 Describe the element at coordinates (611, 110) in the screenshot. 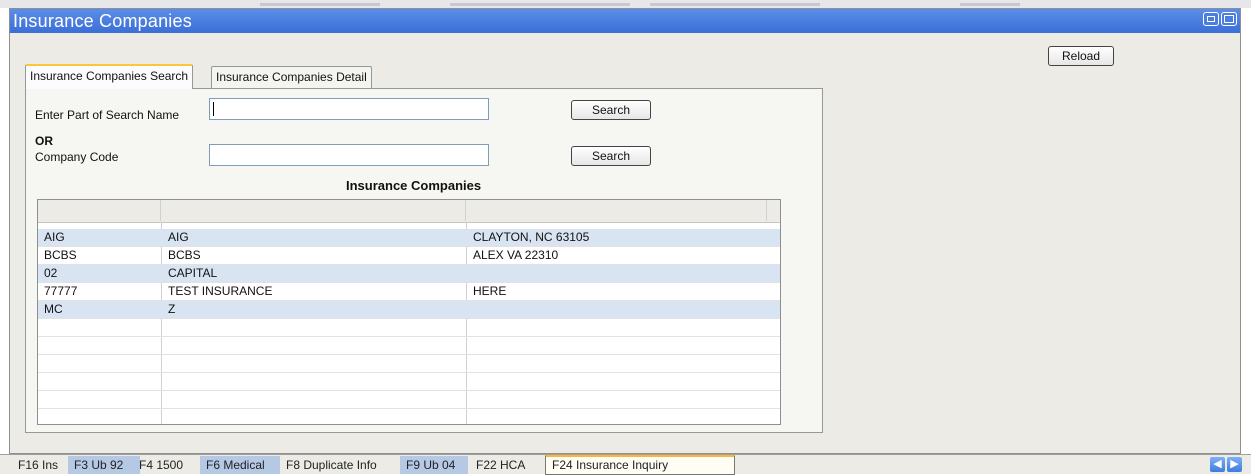

I see `search-by-name-button: Search` at that location.